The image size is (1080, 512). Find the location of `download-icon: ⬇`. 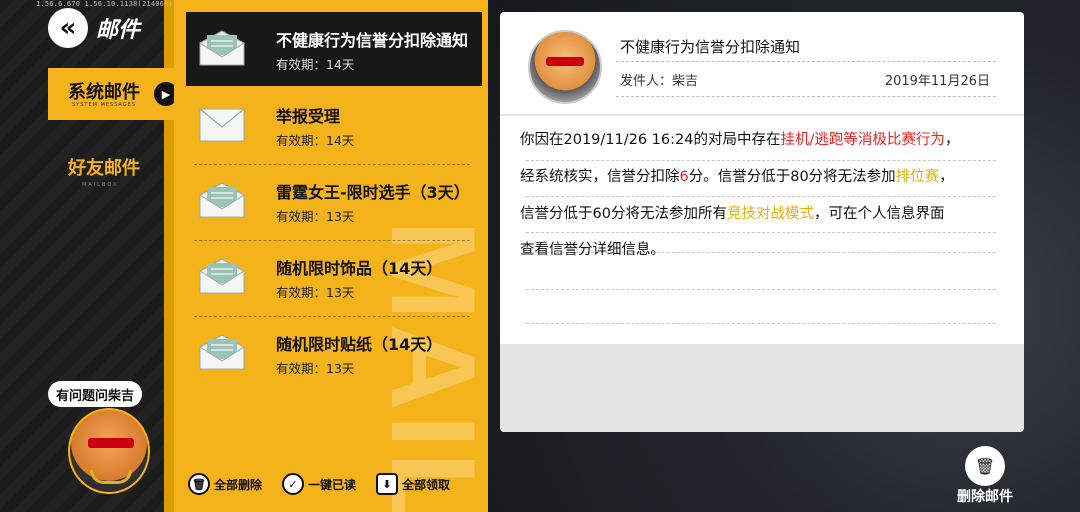

download-icon: ⬇ is located at coordinates (387, 484).